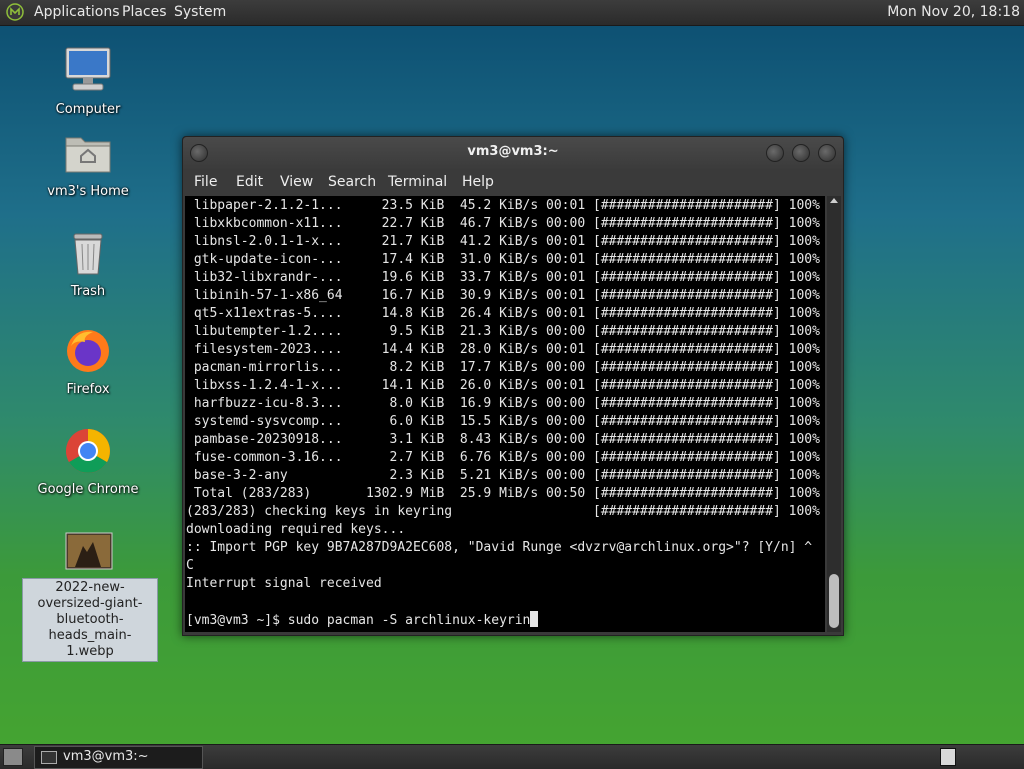  I want to click on desktop-icon-computer: Computer, so click(88, 82).